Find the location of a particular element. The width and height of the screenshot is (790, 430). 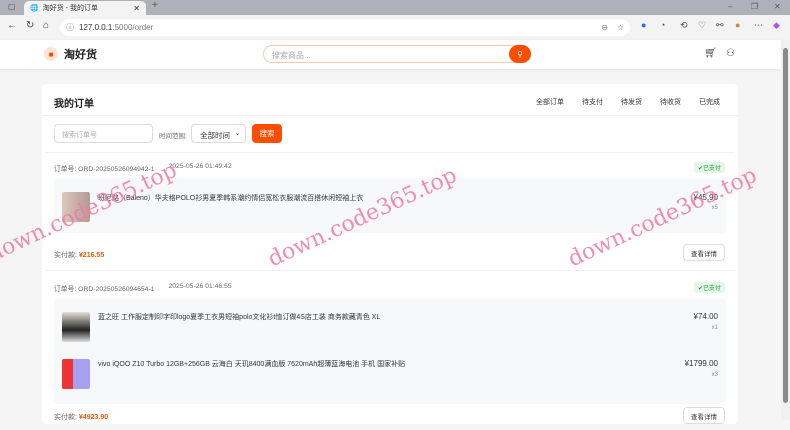

zoom-icon: ⊖ is located at coordinates (604, 27).